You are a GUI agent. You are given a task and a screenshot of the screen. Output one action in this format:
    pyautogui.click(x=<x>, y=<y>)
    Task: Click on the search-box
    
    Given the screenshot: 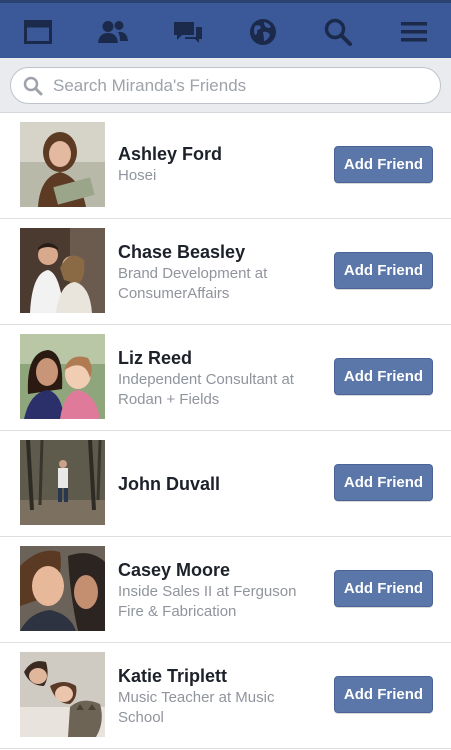 What is the action you would take?
    pyautogui.click(x=225, y=85)
    